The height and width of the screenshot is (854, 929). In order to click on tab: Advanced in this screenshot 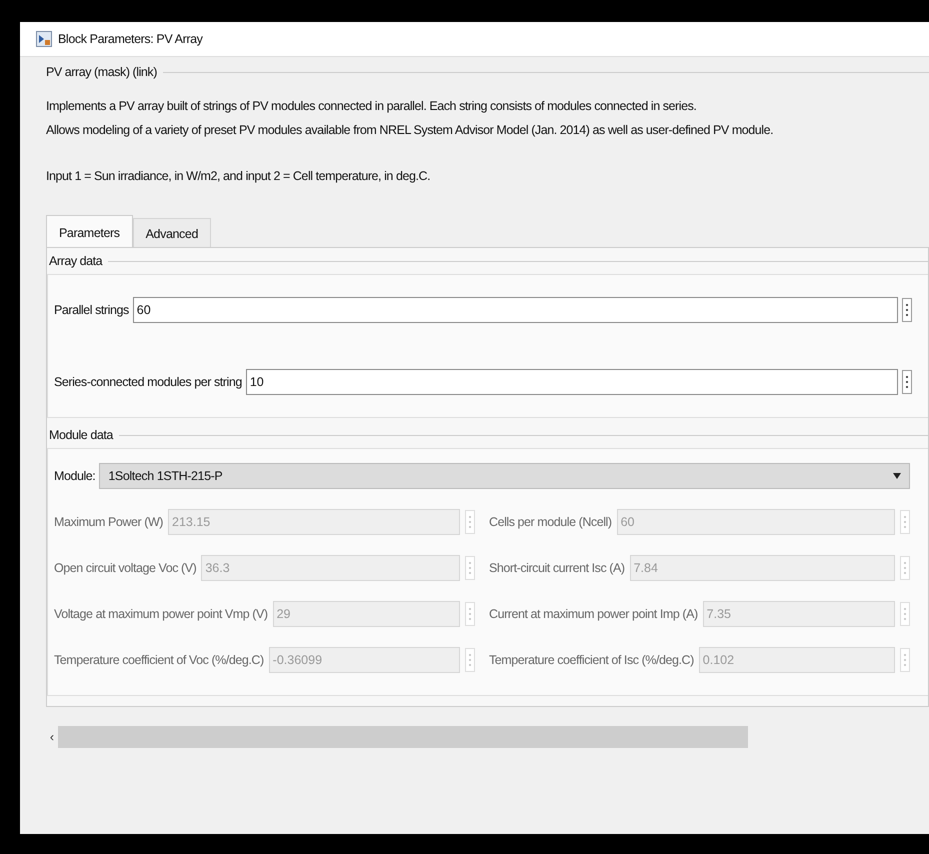, I will do `click(172, 232)`.